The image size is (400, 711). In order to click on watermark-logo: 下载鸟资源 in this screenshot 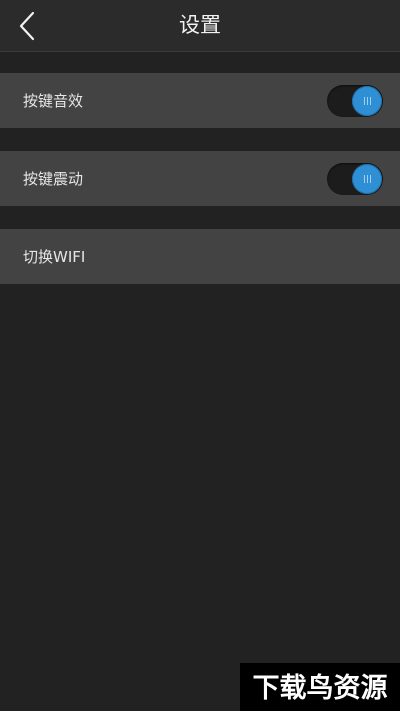, I will do `click(320, 687)`.